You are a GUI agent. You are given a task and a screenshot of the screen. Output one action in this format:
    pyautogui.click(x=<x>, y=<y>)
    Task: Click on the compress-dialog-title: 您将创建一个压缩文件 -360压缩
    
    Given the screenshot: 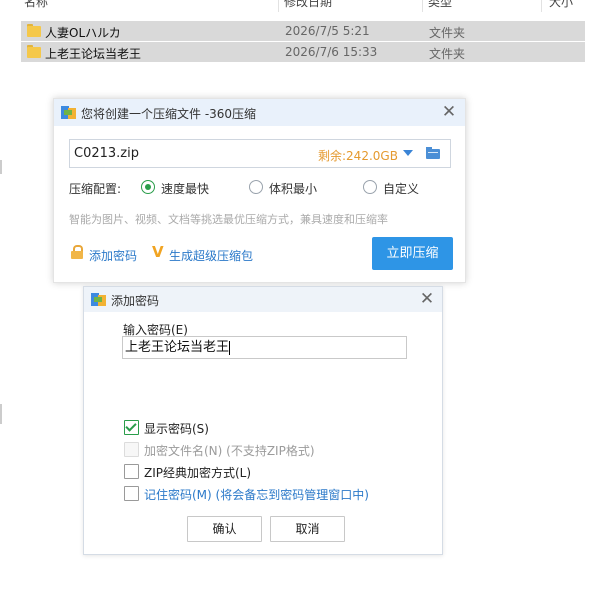 What is the action you would take?
    pyautogui.click(x=169, y=114)
    